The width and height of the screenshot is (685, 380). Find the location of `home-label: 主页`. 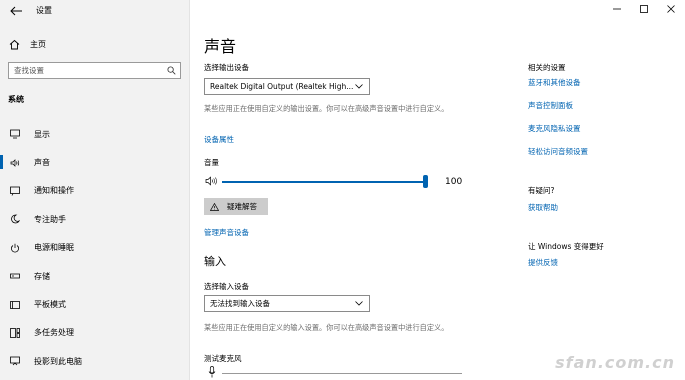

home-label: 主页 is located at coordinates (38, 44).